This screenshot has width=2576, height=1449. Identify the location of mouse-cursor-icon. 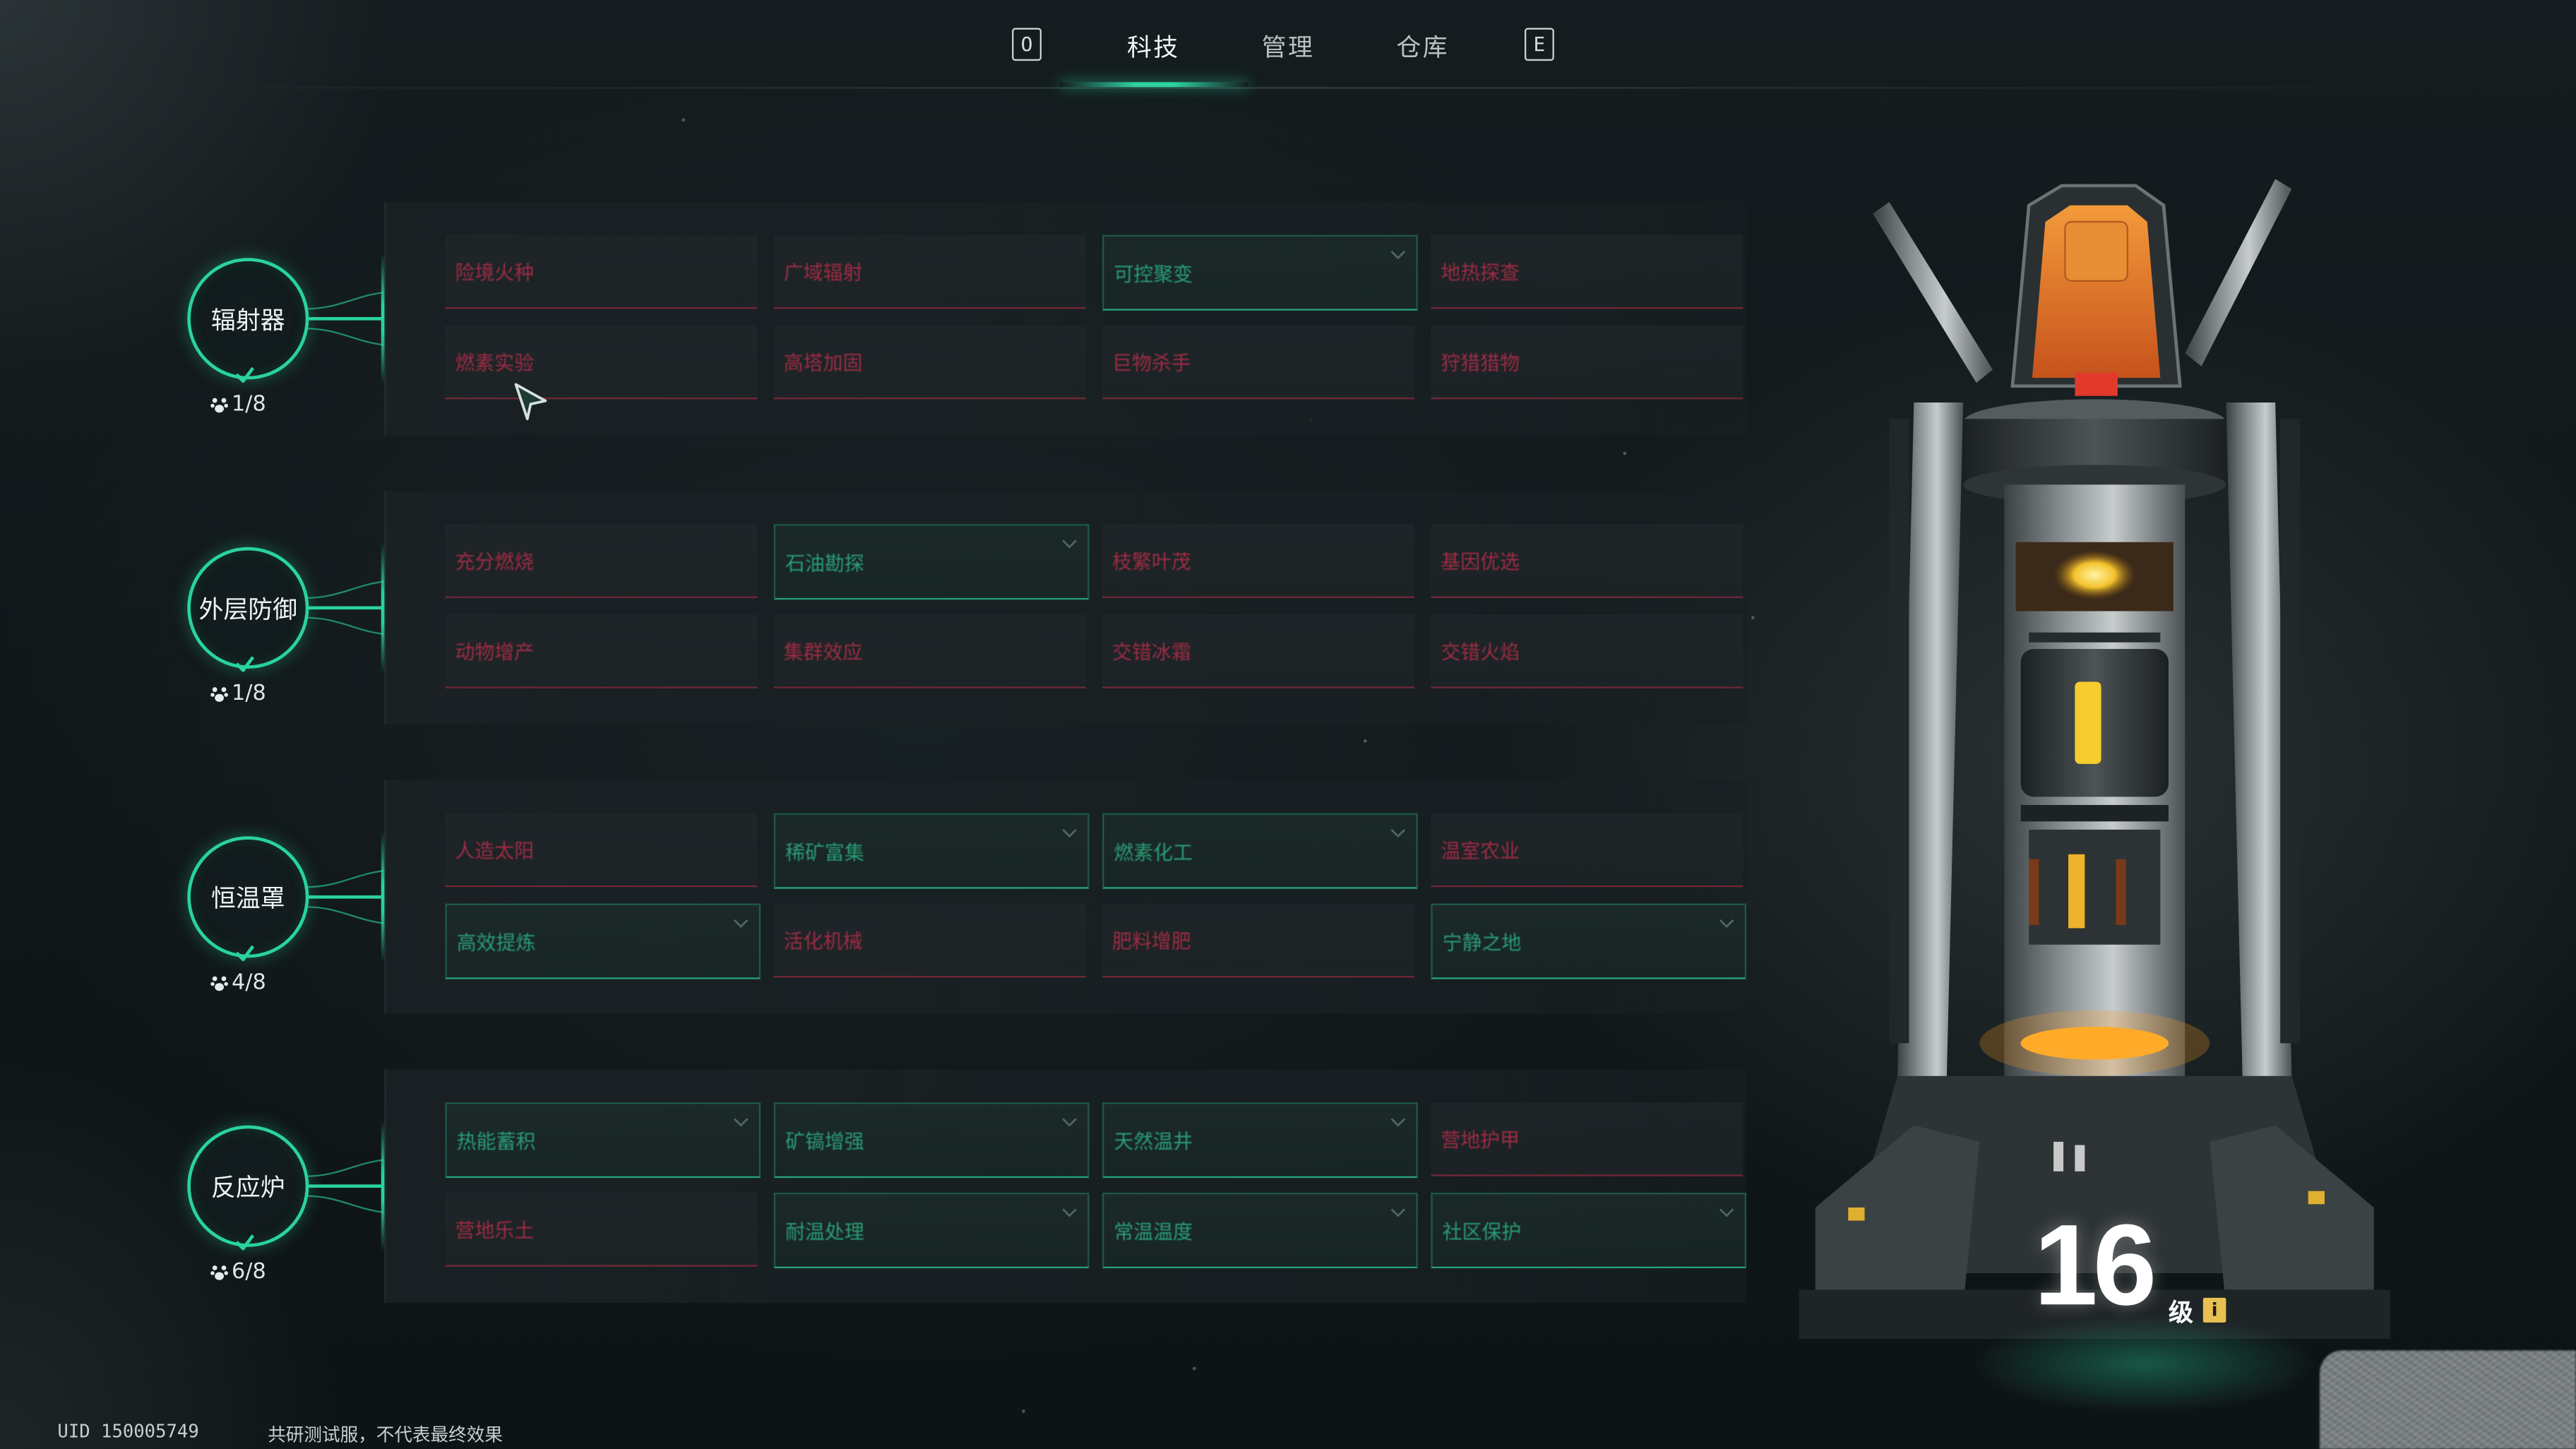
(530, 402).